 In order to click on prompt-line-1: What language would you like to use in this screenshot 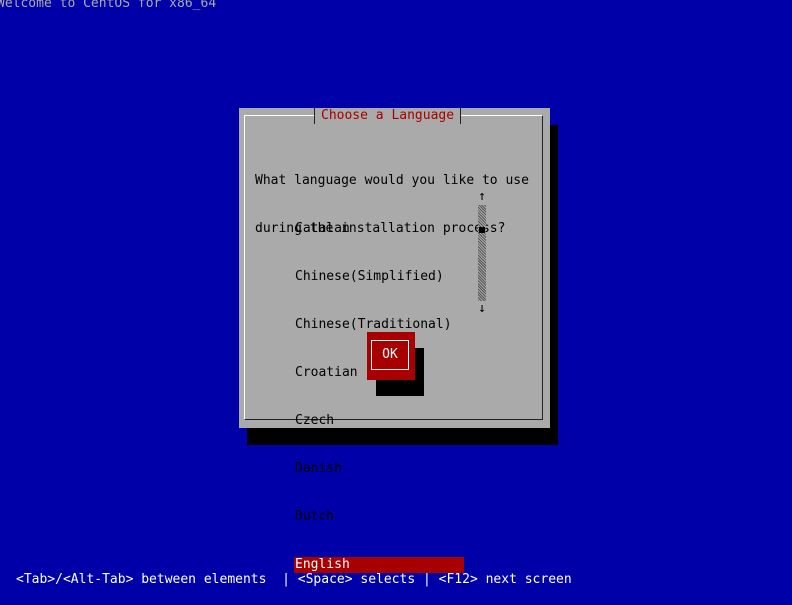, I will do `click(392, 180)`.